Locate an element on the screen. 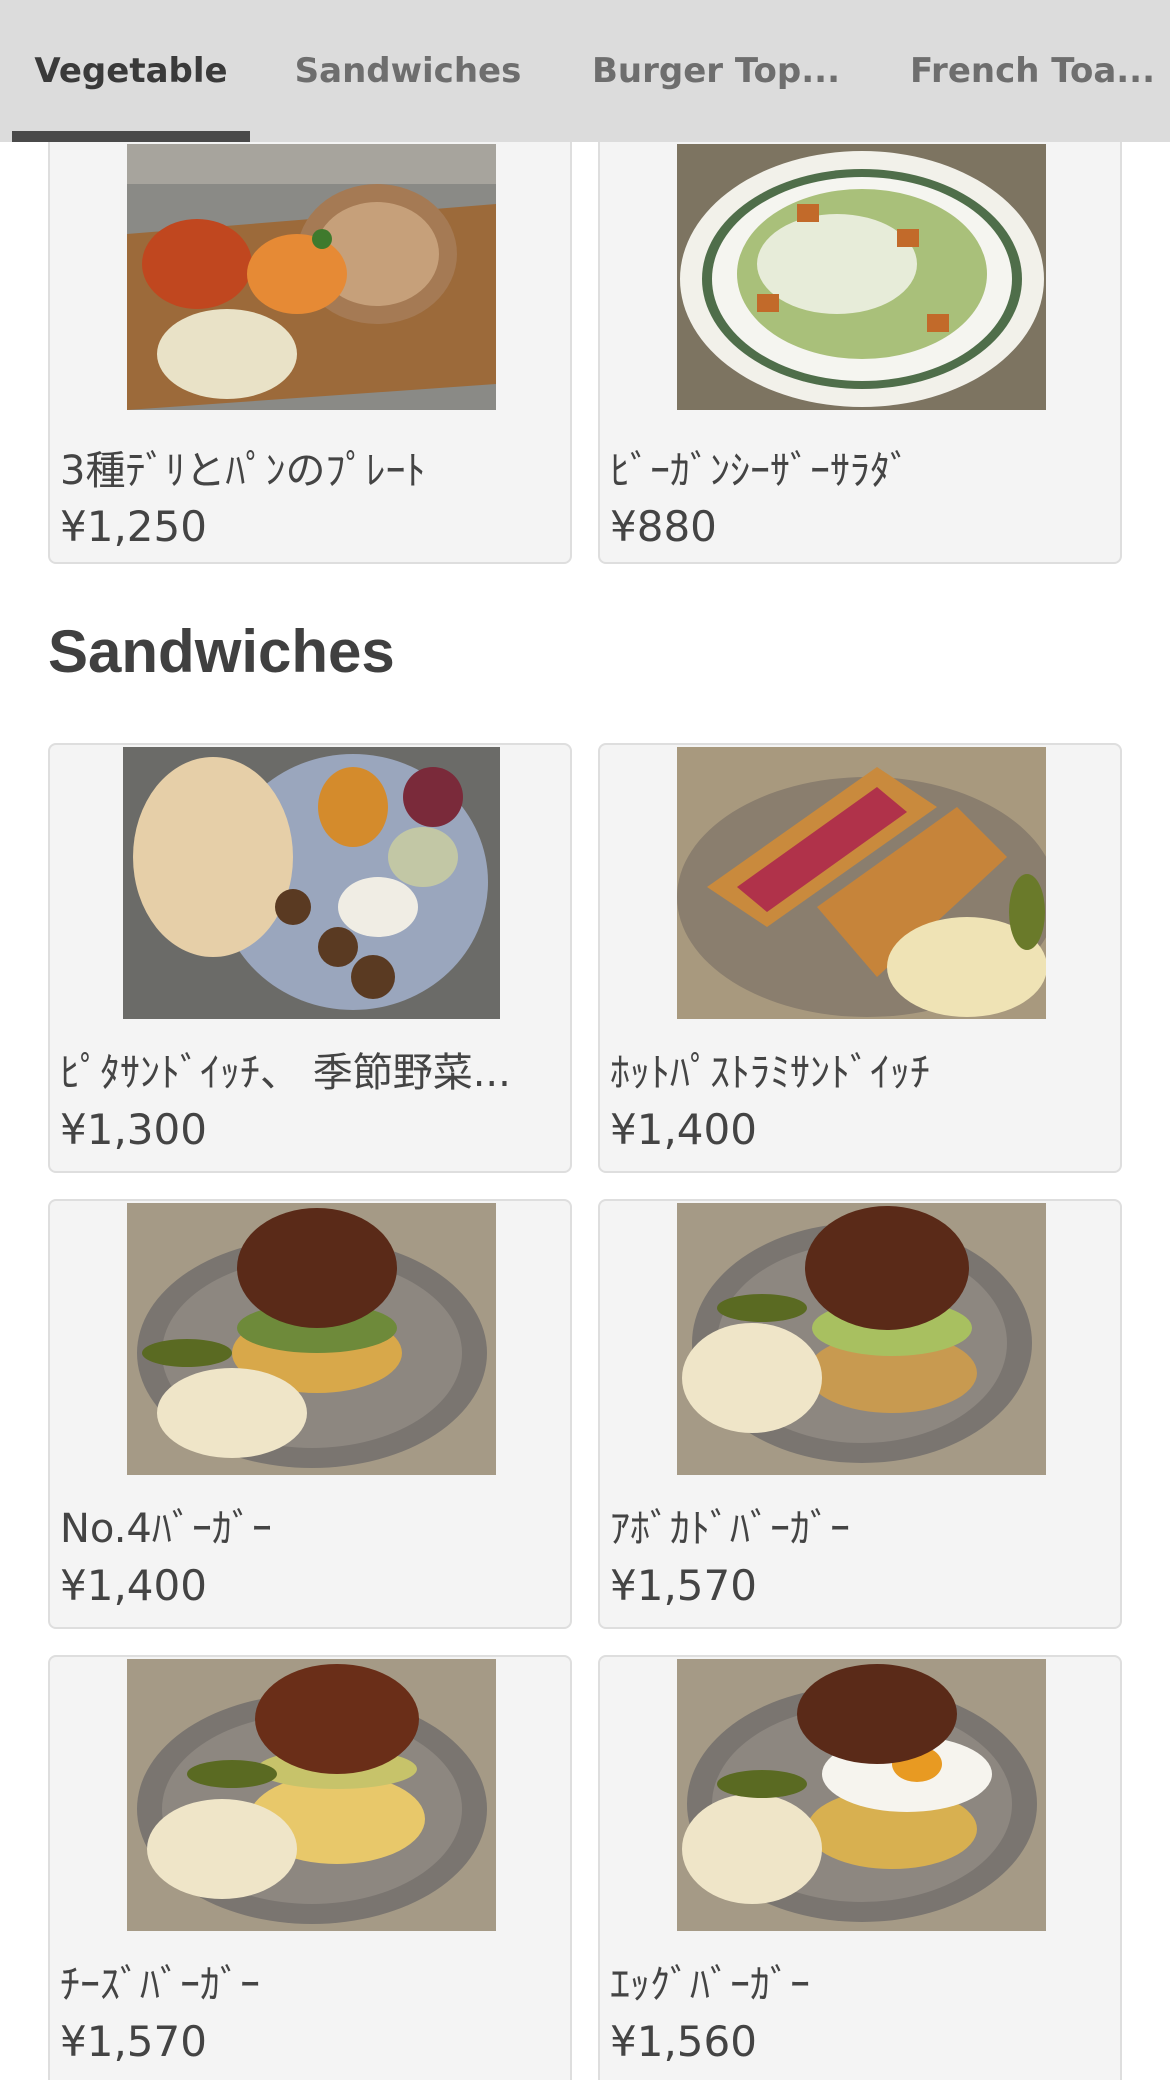 The height and width of the screenshot is (2080, 1170). menu-item-card: ｱﾎﾞｶﾄﾞﾊﾞｰｶﾞｰ ¥1,570 is located at coordinates (860, 1414).